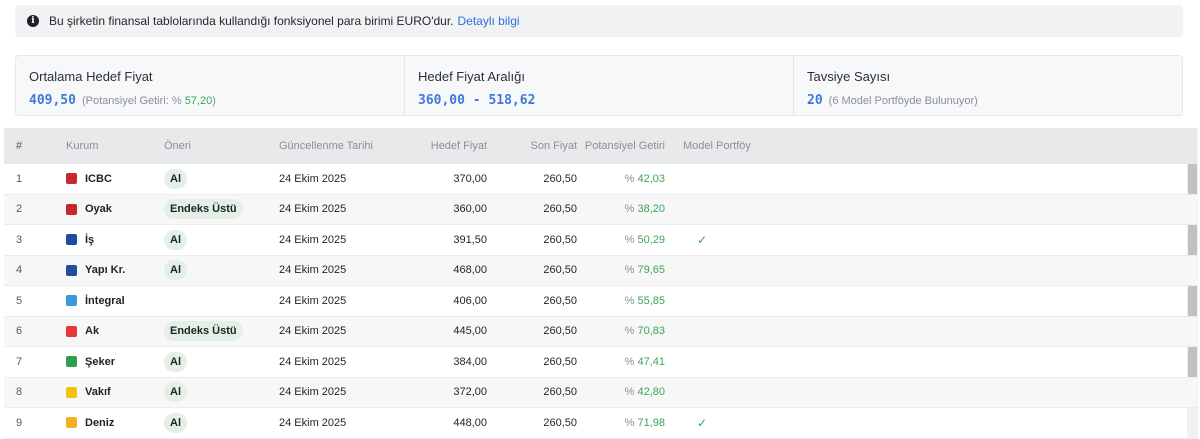 This screenshot has width=1200, height=439. Describe the element at coordinates (477, 100) in the screenshot. I see `target-range-value: 360,00 - 518,62` at that location.